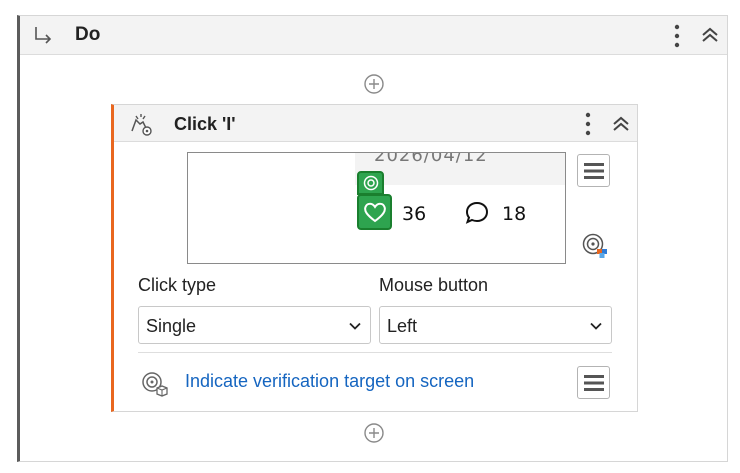 Image resolution: width=740 pixels, height=473 pixels. I want to click on enter-arrow-icon, so click(43, 35).